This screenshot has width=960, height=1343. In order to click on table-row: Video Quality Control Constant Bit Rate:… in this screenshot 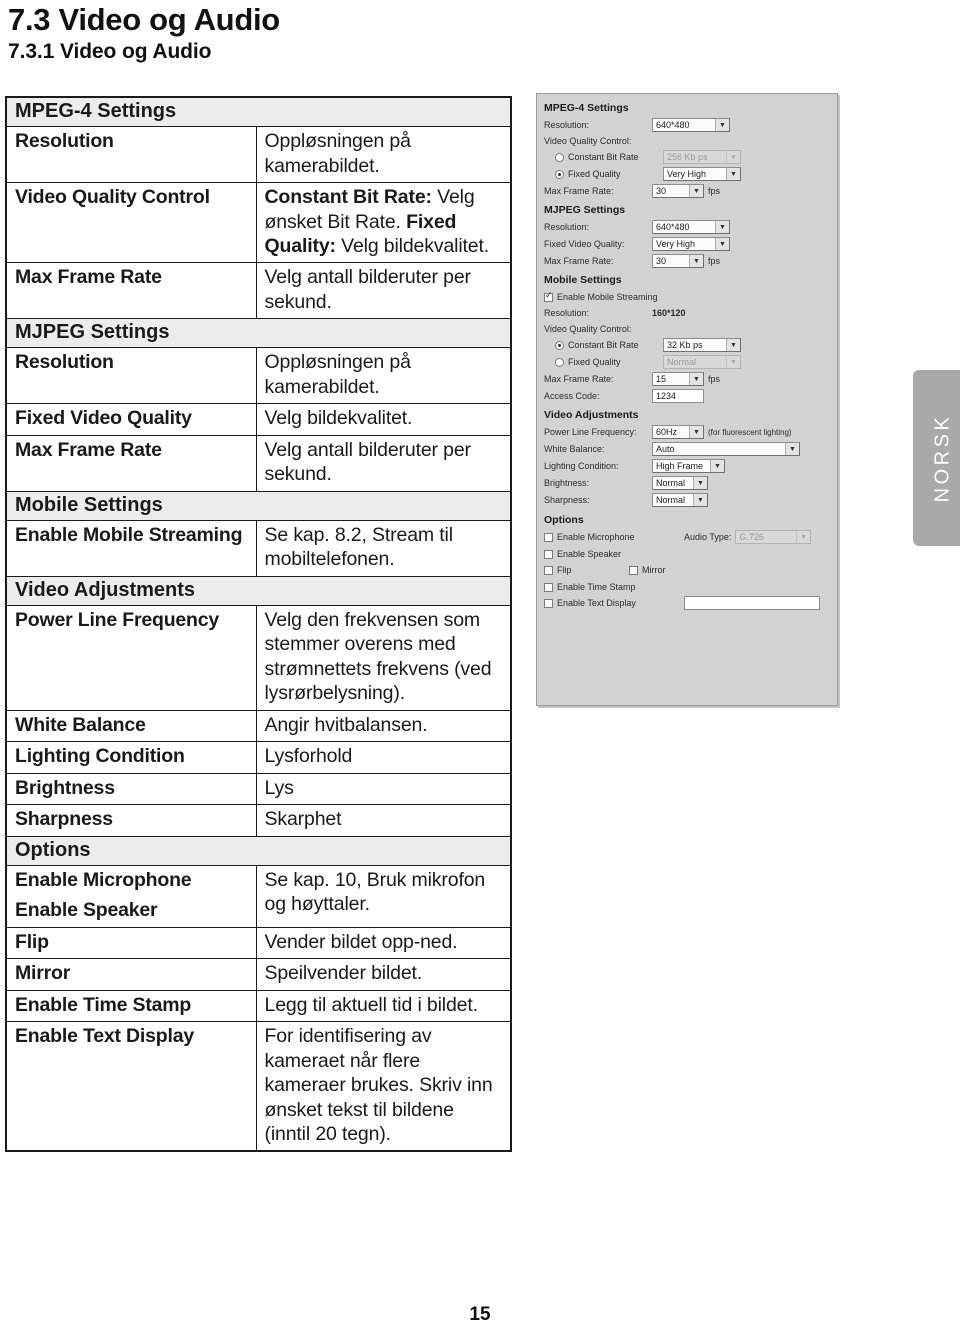, I will do `click(258, 223)`.